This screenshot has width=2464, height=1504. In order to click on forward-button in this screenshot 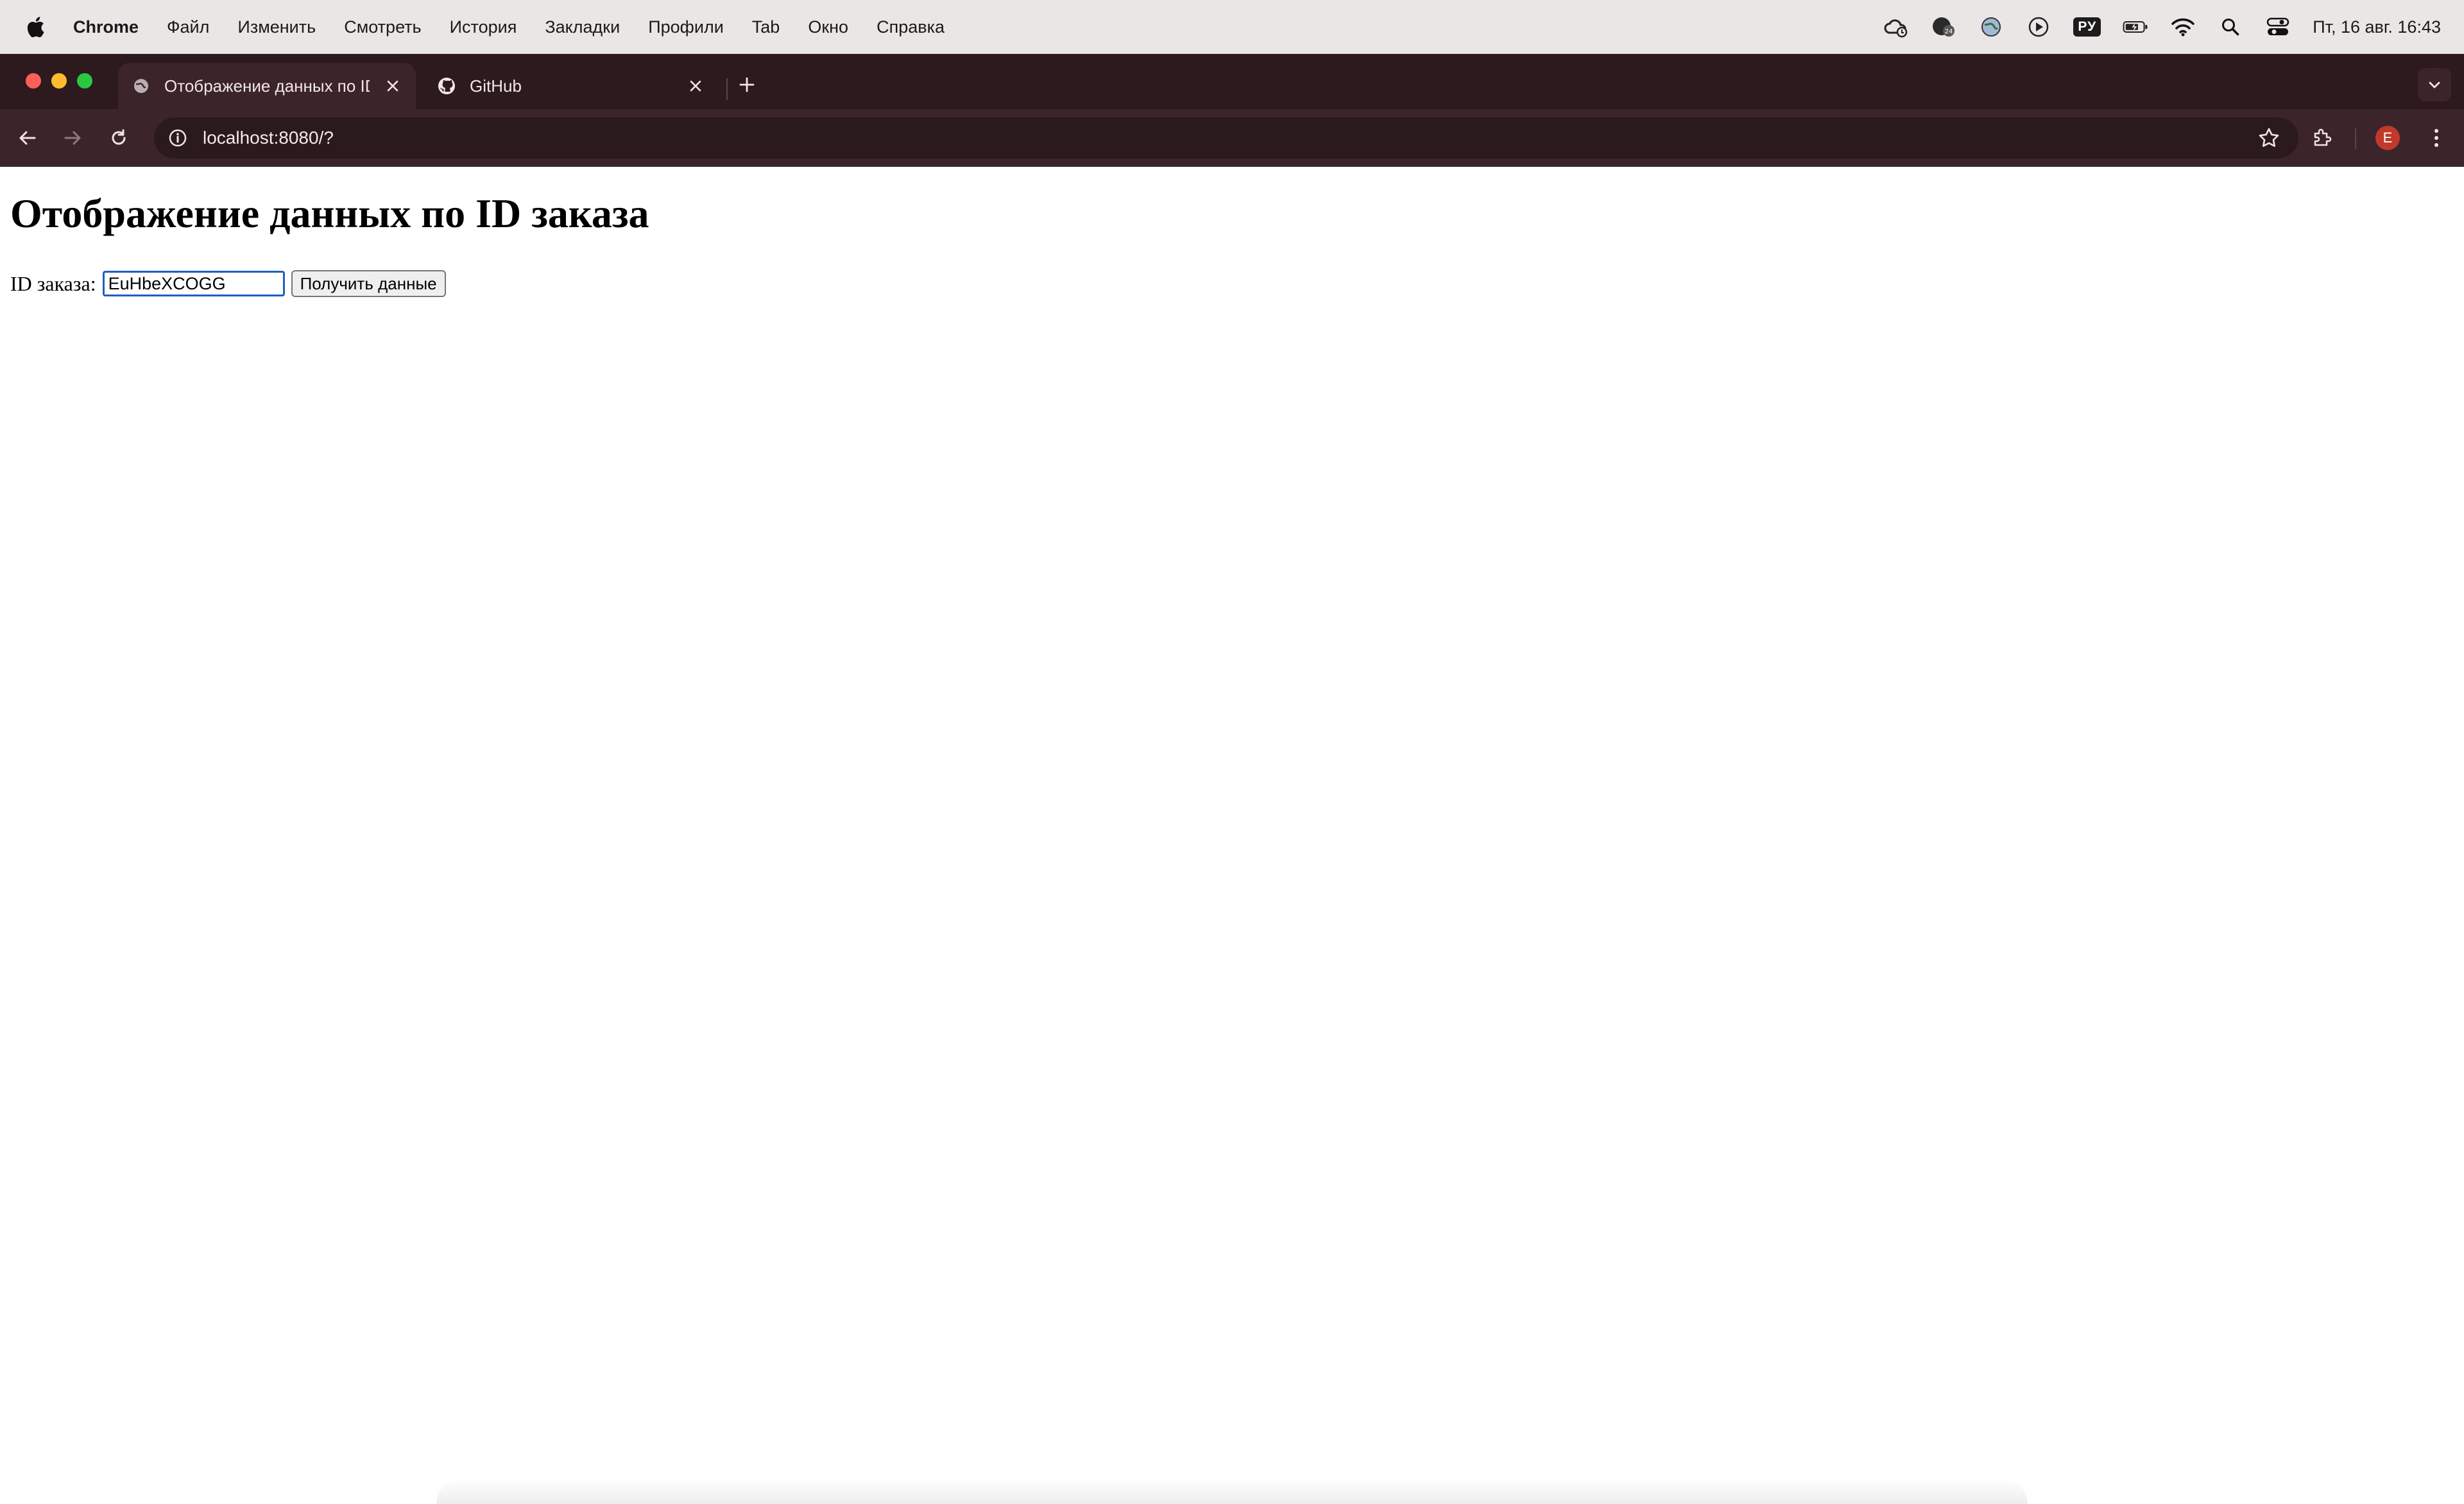, I will do `click(72, 137)`.